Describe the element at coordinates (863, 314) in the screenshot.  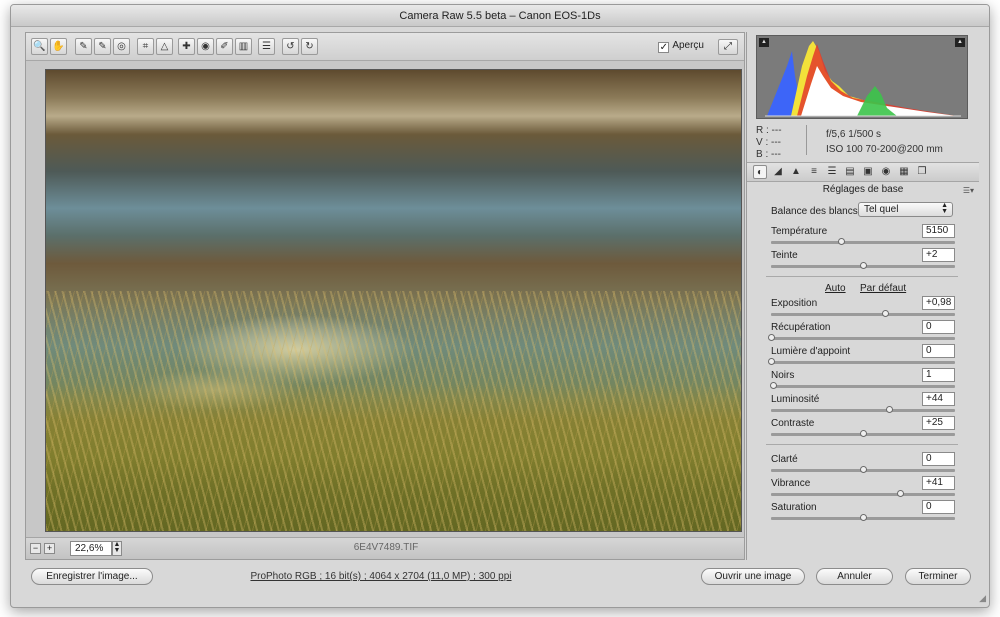
I see `exposure-slider-track` at that location.